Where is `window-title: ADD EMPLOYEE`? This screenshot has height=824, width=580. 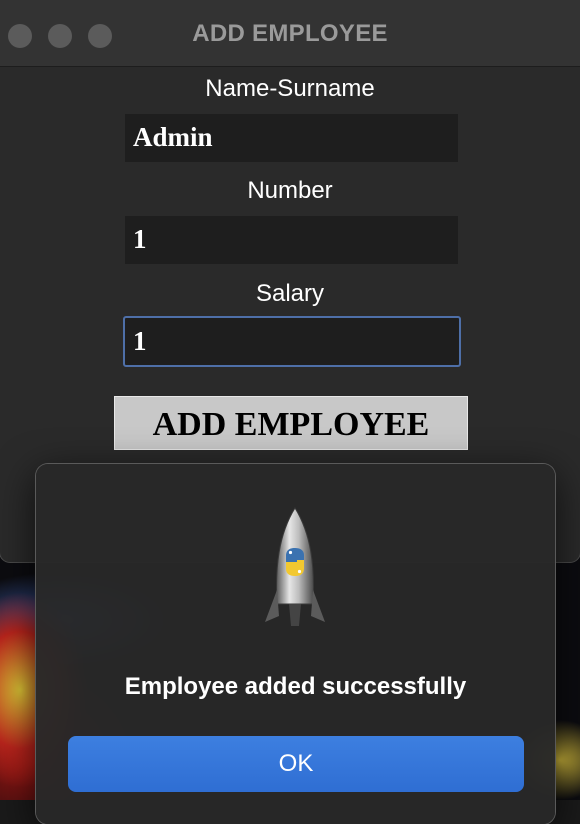
window-title: ADD EMPLOYEE is located at coordinates (290, 33).